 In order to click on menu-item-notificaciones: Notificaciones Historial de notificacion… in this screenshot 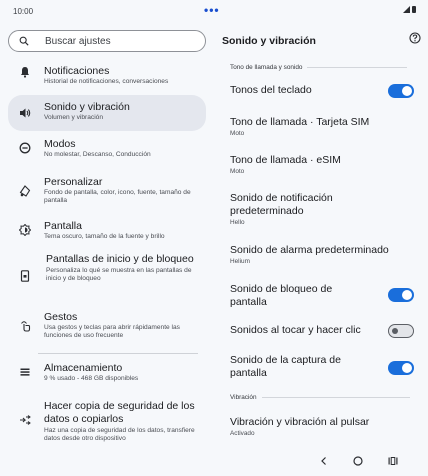, I will do `click(107, 75)`.